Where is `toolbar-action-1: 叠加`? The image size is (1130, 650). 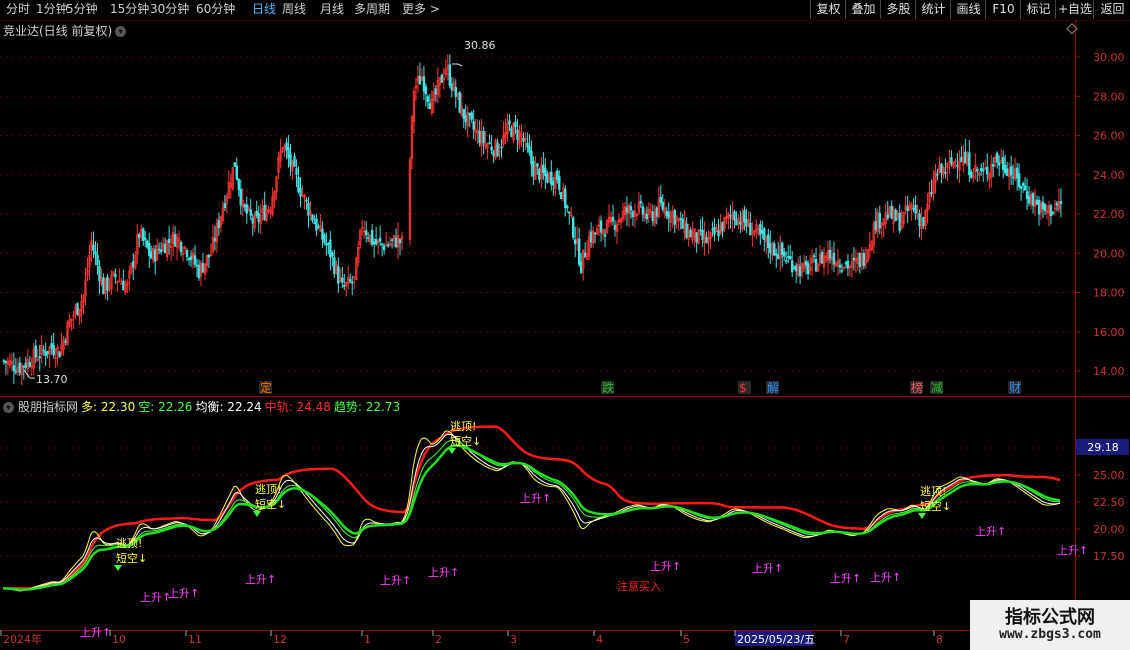
toolbar-action-1: 叠加 is located at coordinates (863, 9).